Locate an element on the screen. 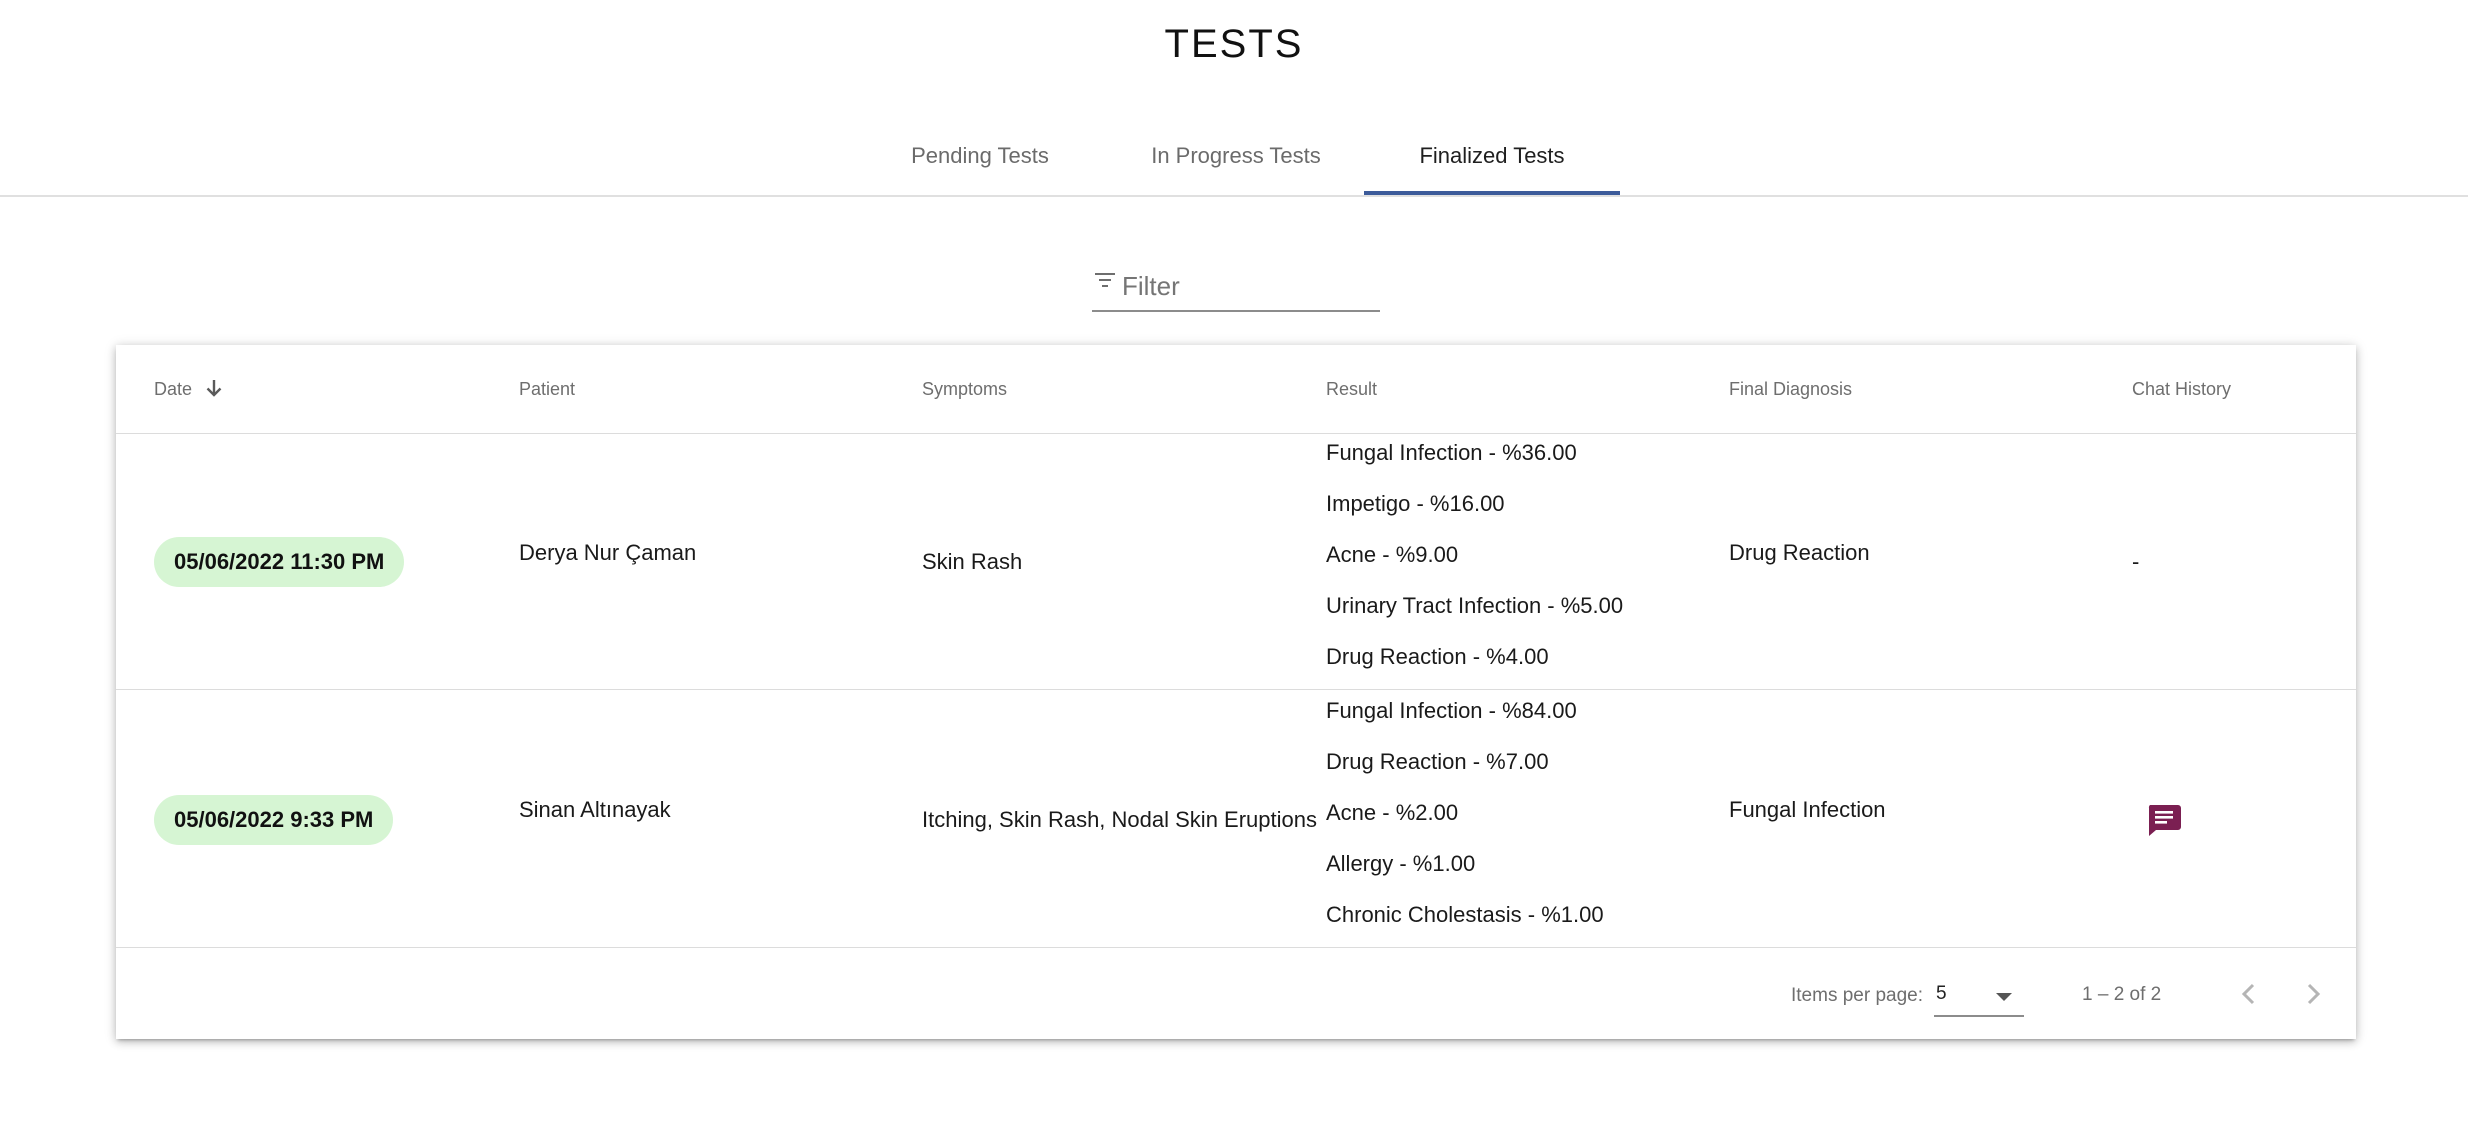  date-chip: 05/06/2022 11:30 PM is located at coordinates (279, 562).